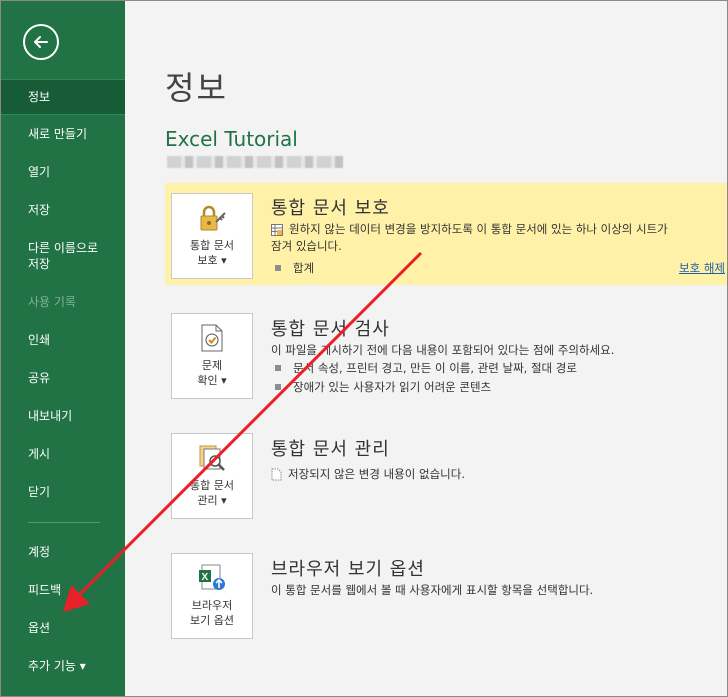  I want to click on inspect-item-2: 장애가 있는 사용자가 읽기 어려운 콘텐츠, so click(381, 387).